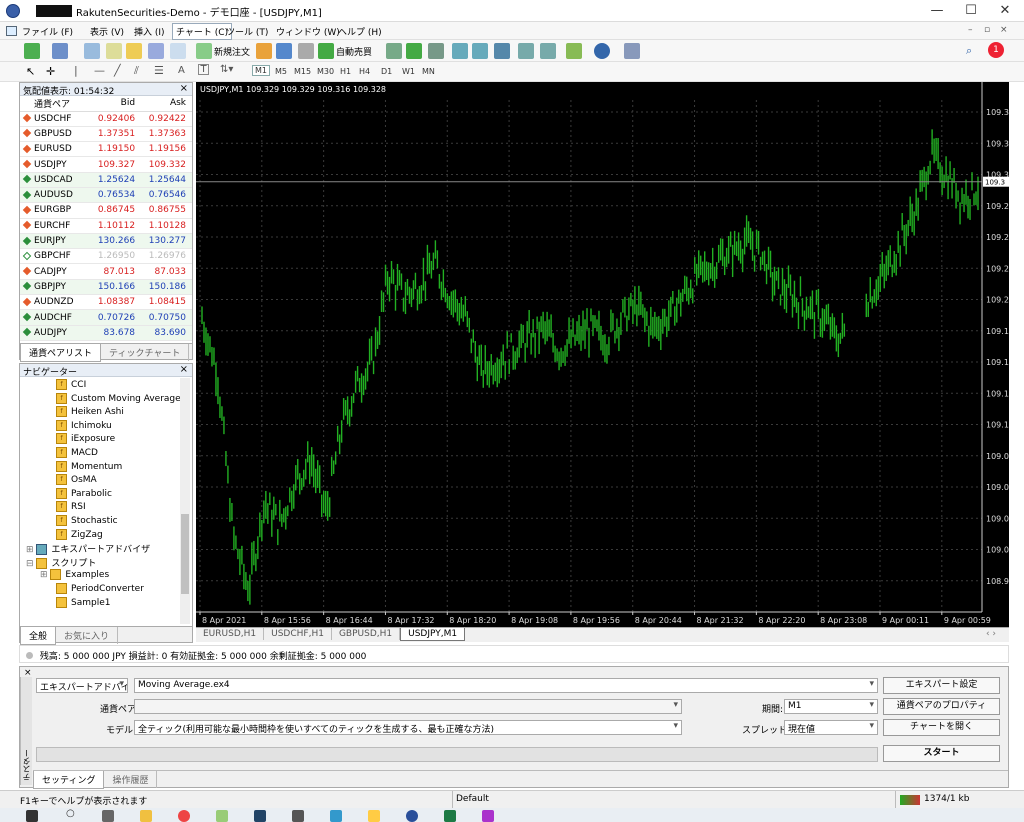 Image resolution: width=1024 pixels, height=822 pixels. I want to click on vps-icon, so click(306, 51).